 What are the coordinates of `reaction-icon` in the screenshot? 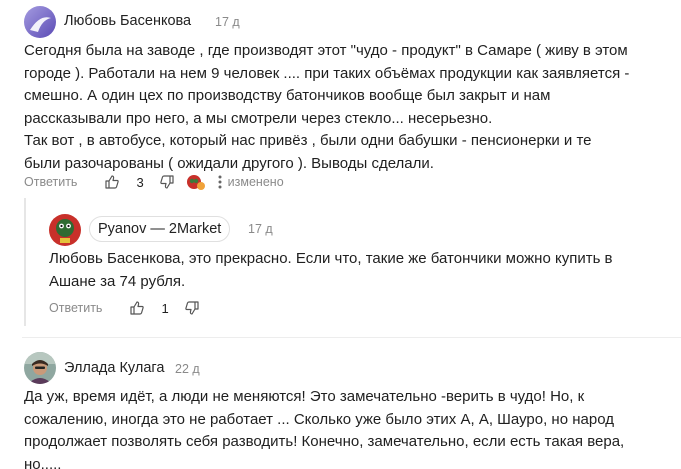 It's located at (196, 182).